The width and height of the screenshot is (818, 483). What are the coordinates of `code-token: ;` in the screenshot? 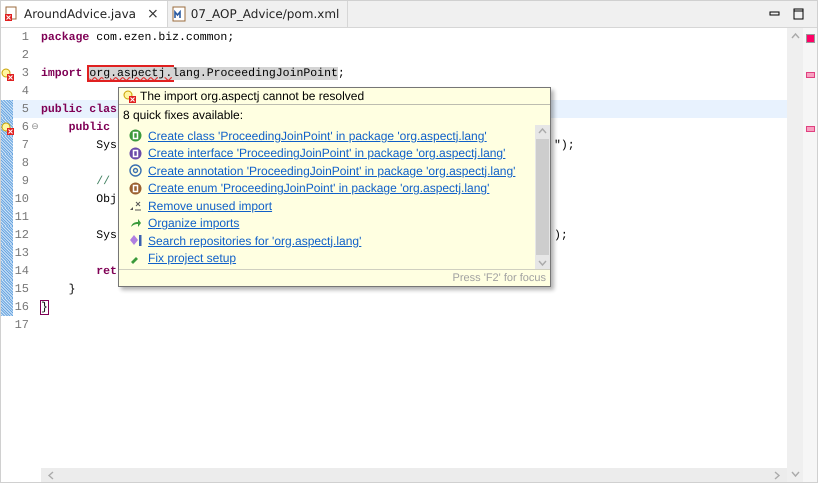 It's located at (341, 73).